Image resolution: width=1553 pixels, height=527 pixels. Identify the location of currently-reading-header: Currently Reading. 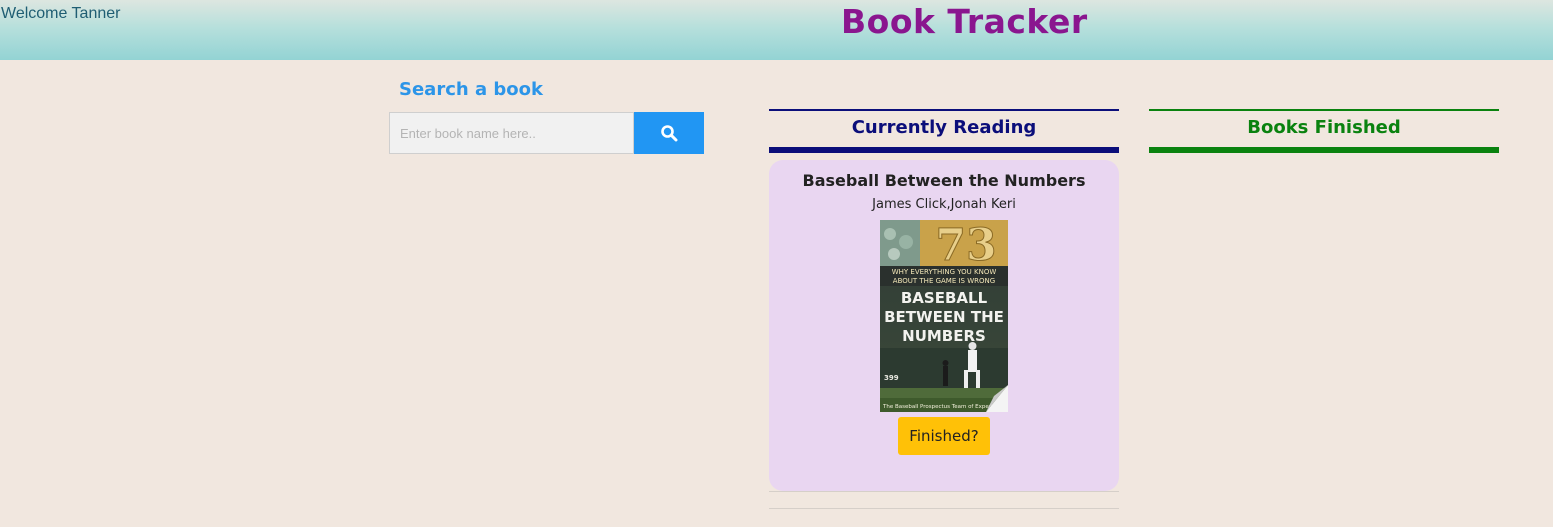
(944, 131).